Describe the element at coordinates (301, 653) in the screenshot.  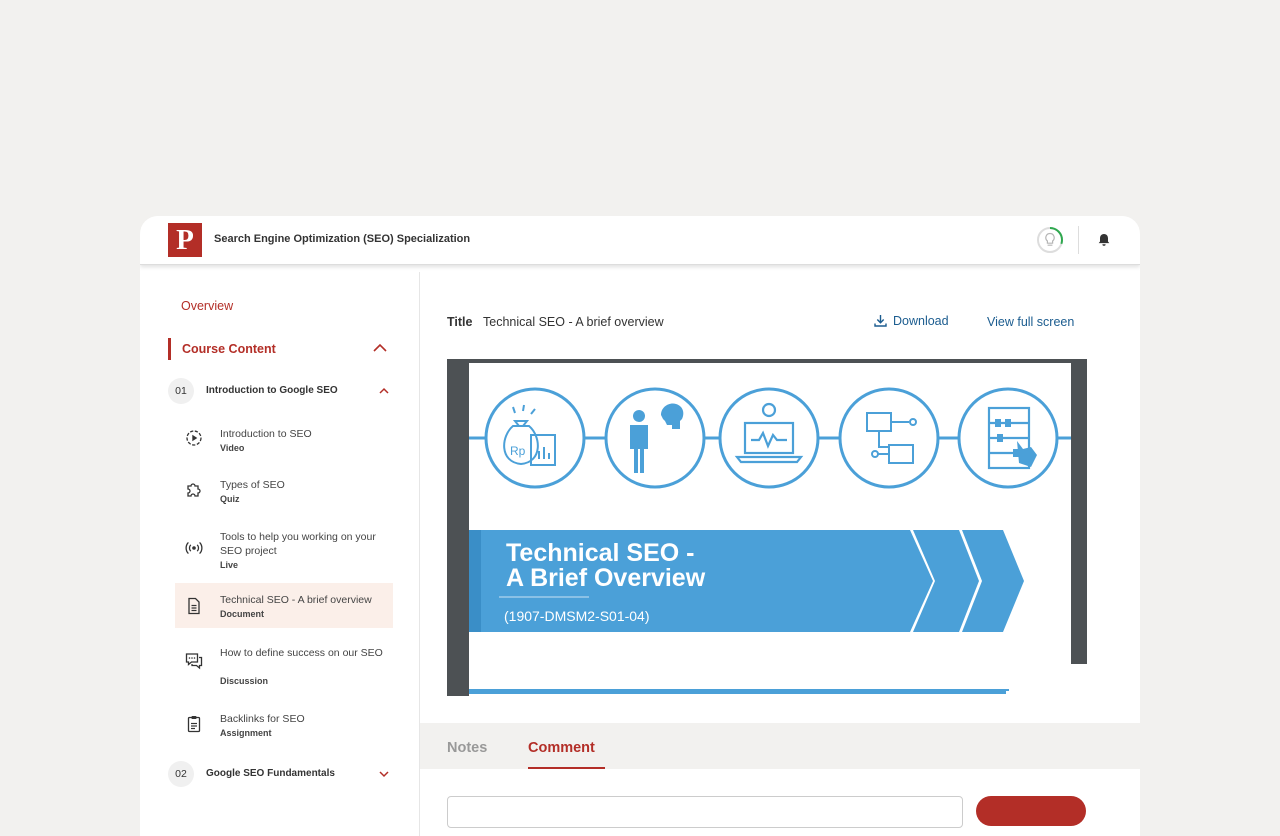
I see `lesson-title: How to define success on our SEO` at that location.